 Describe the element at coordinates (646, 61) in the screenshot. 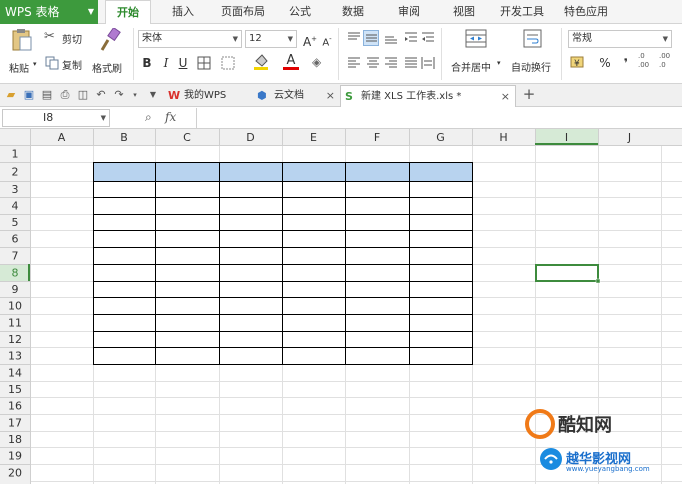

I see `increase-decimal-icon: .0.00` at that location.